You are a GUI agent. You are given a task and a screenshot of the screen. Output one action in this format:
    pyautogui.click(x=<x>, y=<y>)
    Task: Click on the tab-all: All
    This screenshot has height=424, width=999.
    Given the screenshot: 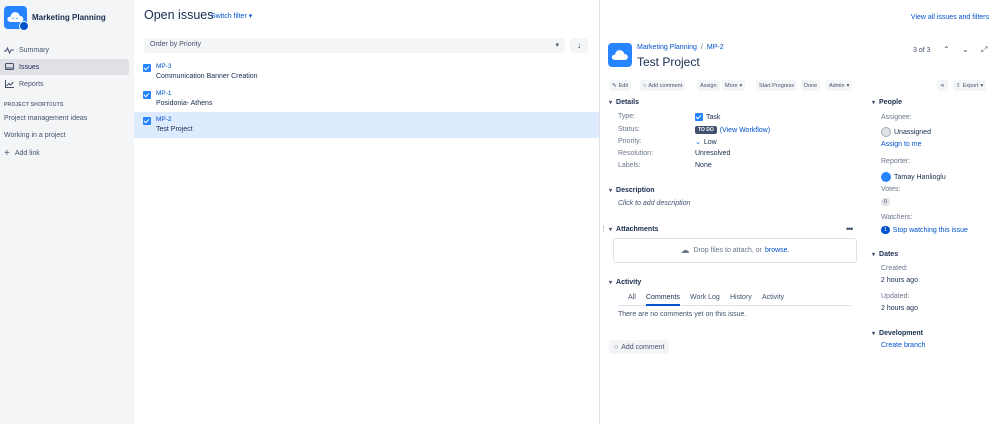 What is the action you would take?
    pyautogui.click(x=632, y=297)
    